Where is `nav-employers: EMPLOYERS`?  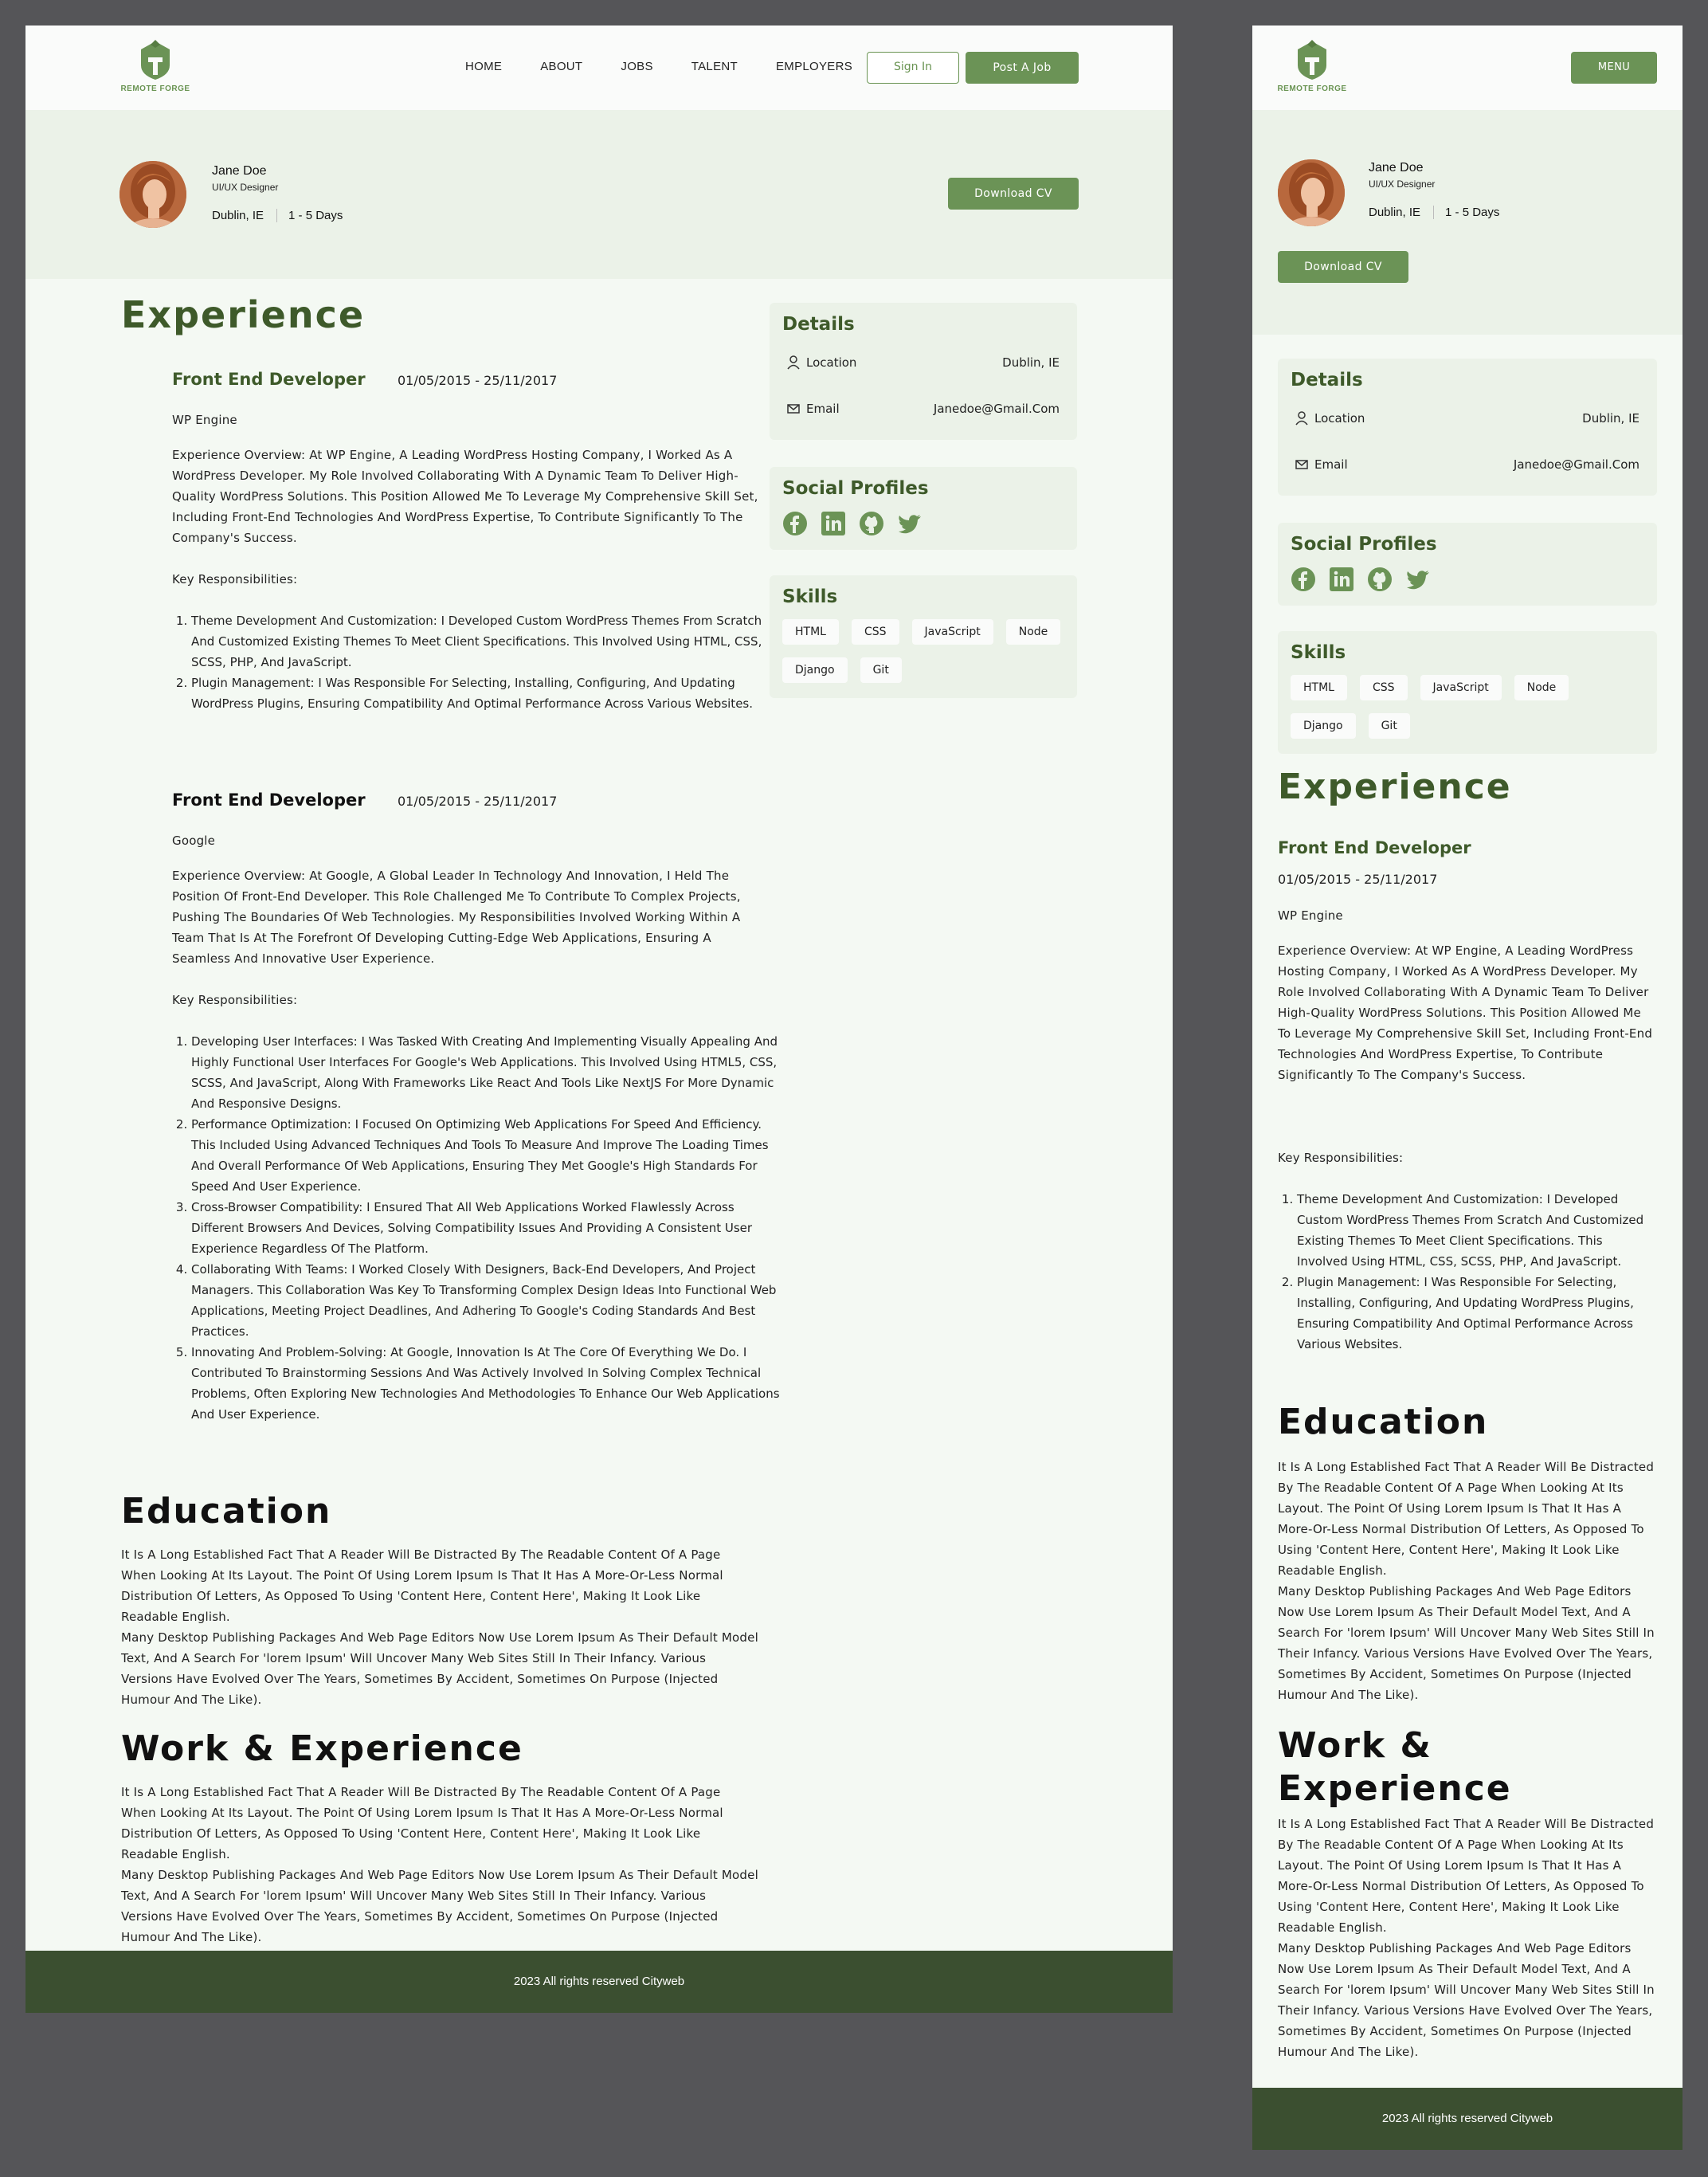
nav-employers: EMPLOYERS is located at coordinates (814, 67).